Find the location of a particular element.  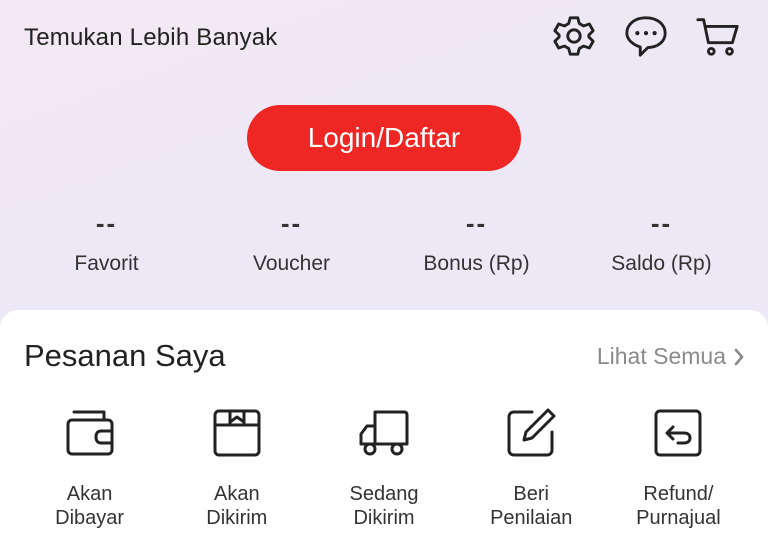

login-register-button: Login/Daftar is located at coordinates (384, 138).